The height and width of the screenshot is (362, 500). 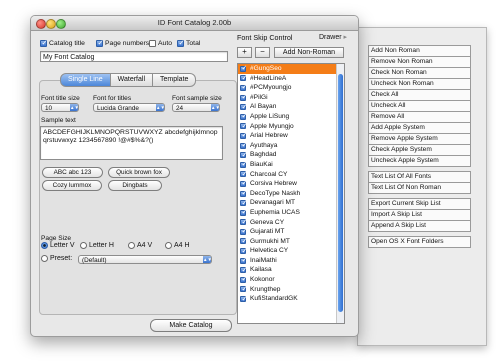 I want to click on font-name: Charcoal CY, so click(x=269, y=174).